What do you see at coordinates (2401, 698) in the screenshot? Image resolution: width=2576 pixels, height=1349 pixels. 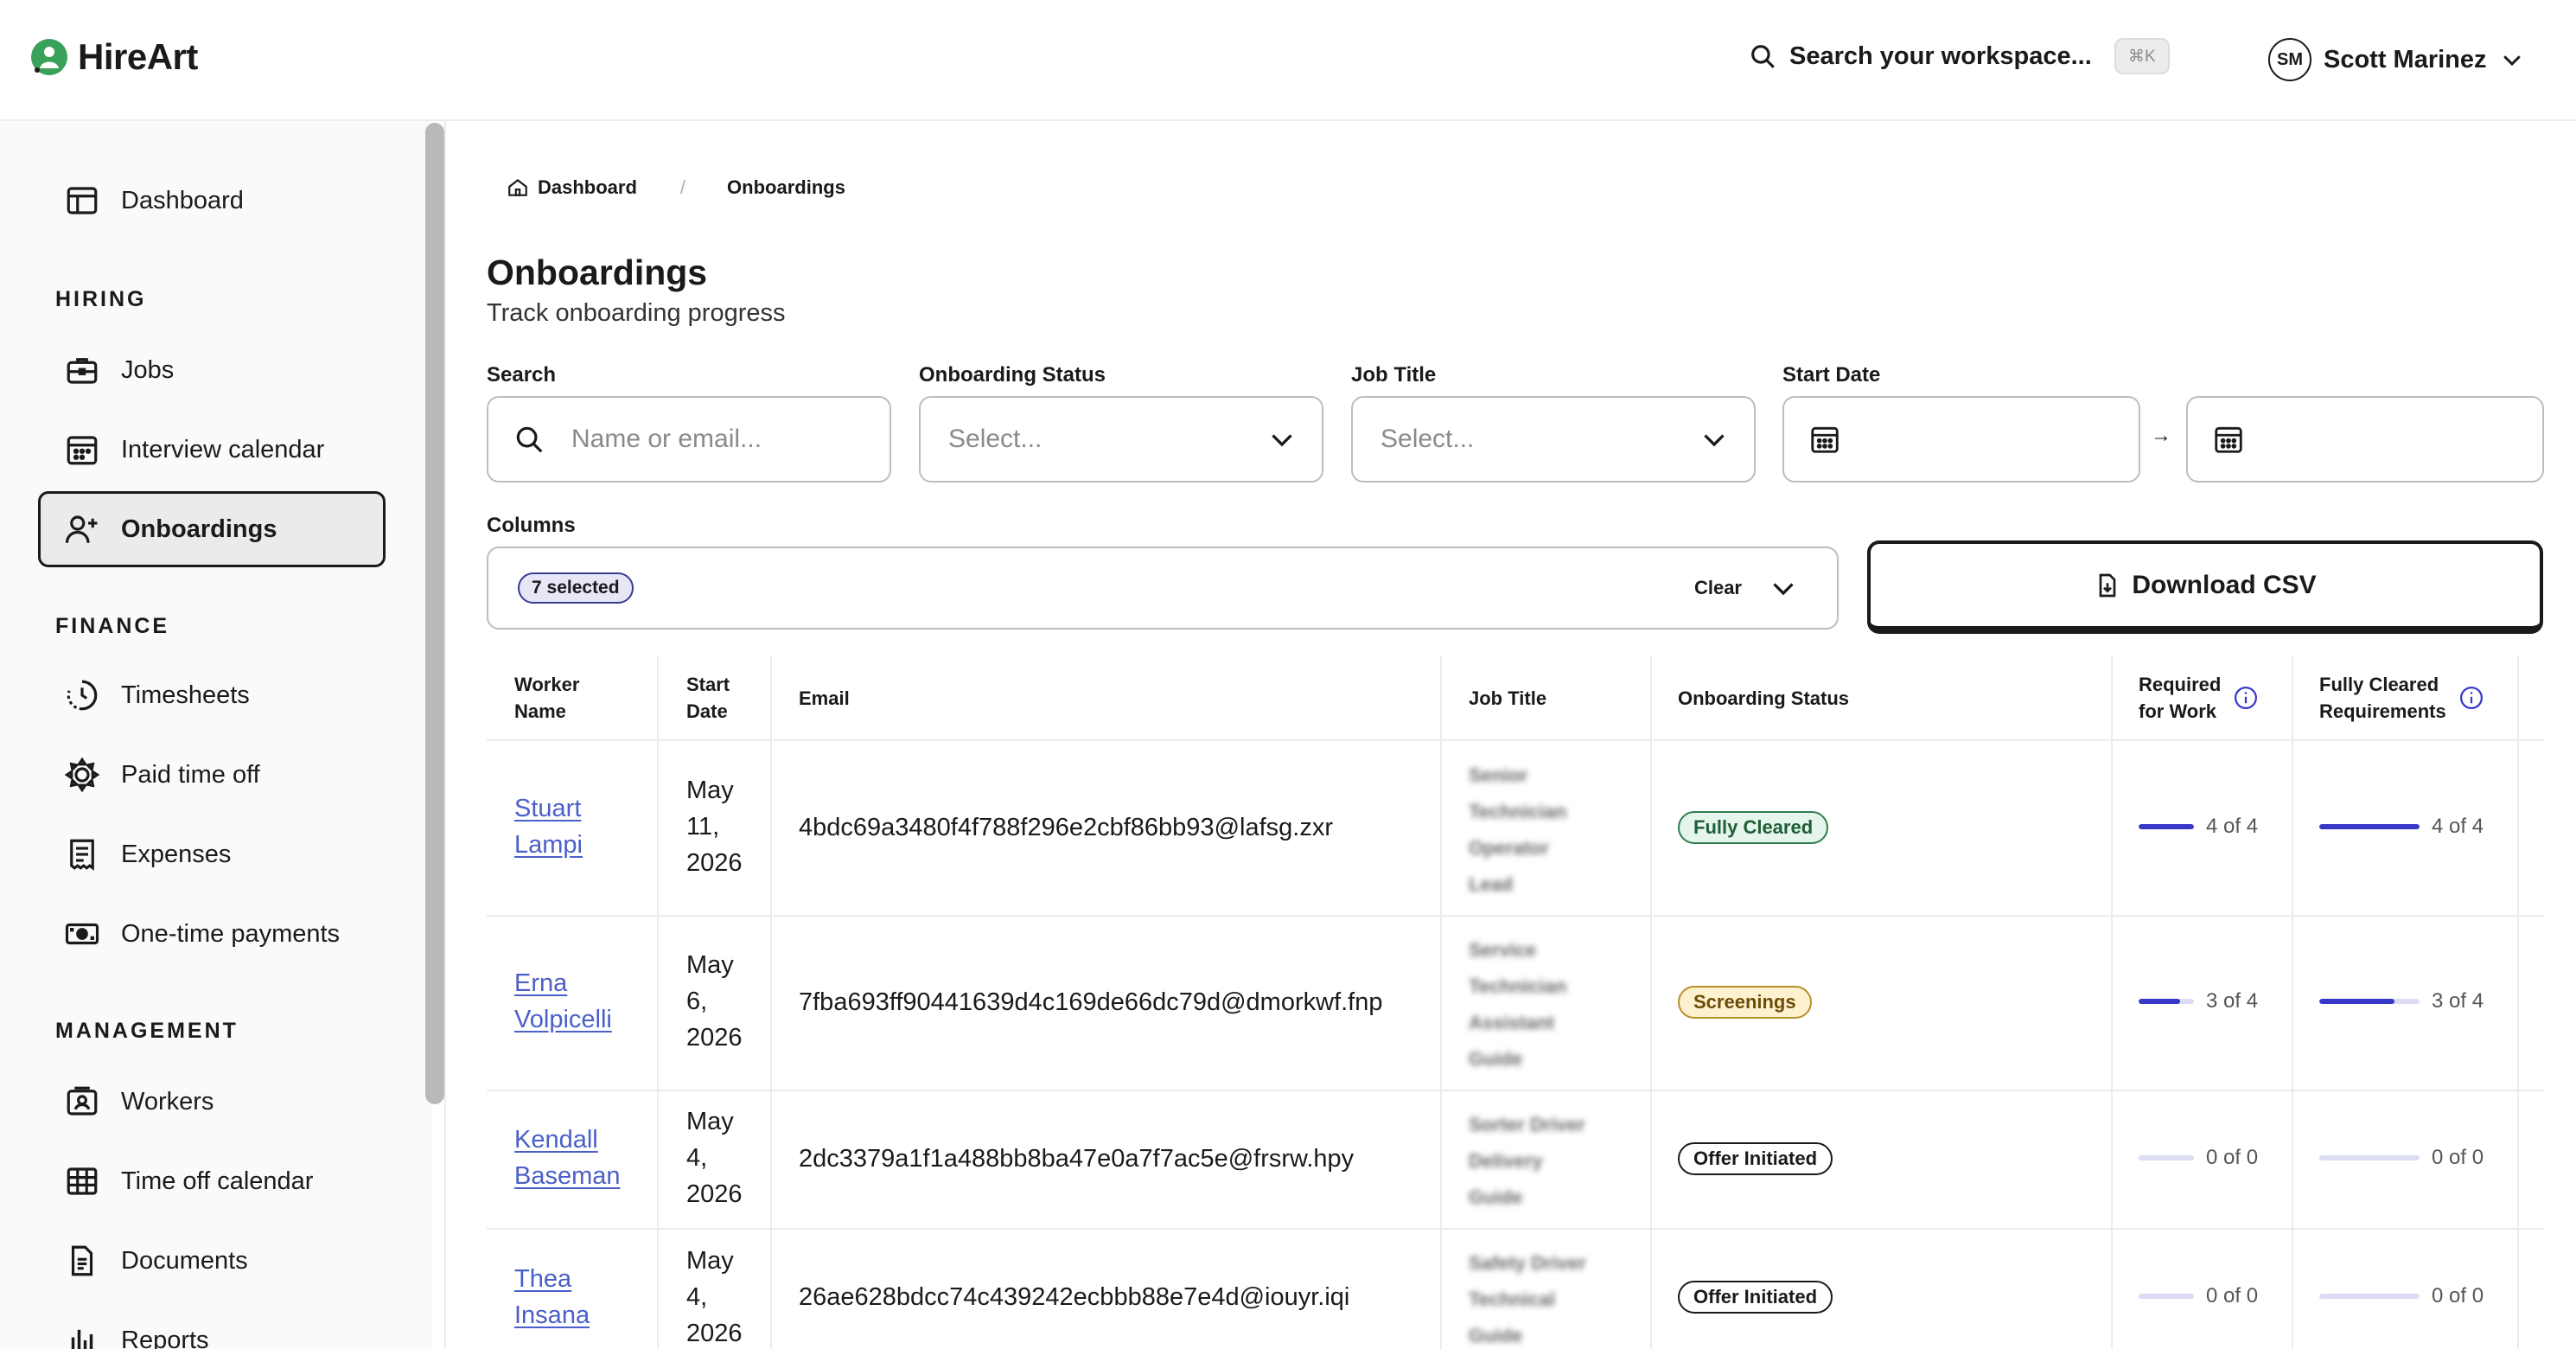 I see `column-header-fully-cleared: Fully Cleared Requirements` at bounding box center [2401, 698].